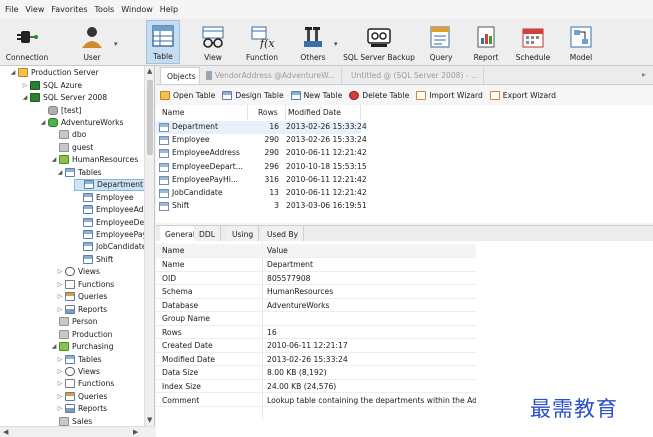  Describe the element at coordinates (27, 42) in the screenshot. I see `toolbar-connection-button: Connection` at that location.